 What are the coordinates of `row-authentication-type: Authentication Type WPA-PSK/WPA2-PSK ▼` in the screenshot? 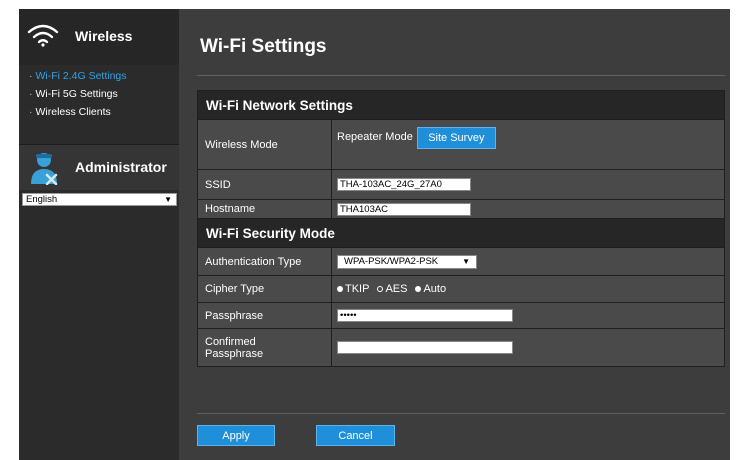 It's located at (461, 262).